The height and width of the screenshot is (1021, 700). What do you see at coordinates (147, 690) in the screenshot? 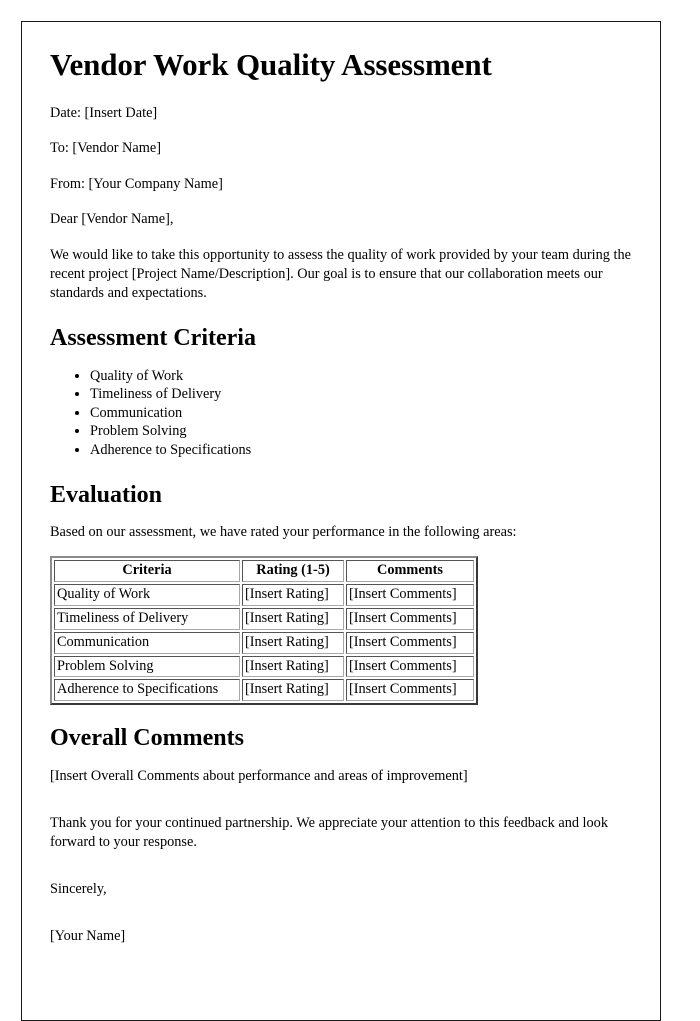
I see `cell-criteria: Adherence to Specifications` at bounding box center [147, 690].